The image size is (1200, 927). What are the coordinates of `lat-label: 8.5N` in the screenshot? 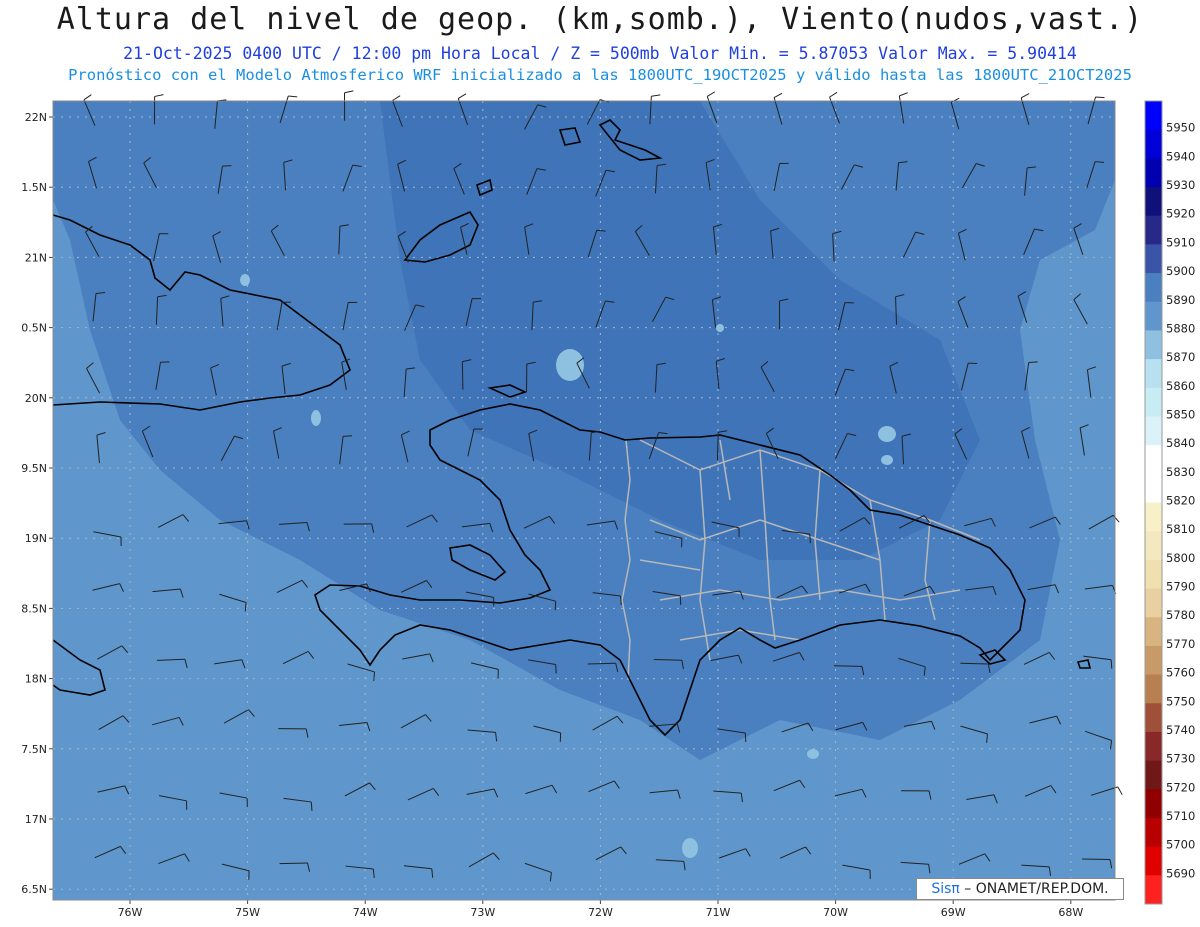 It's located at (34, 608).